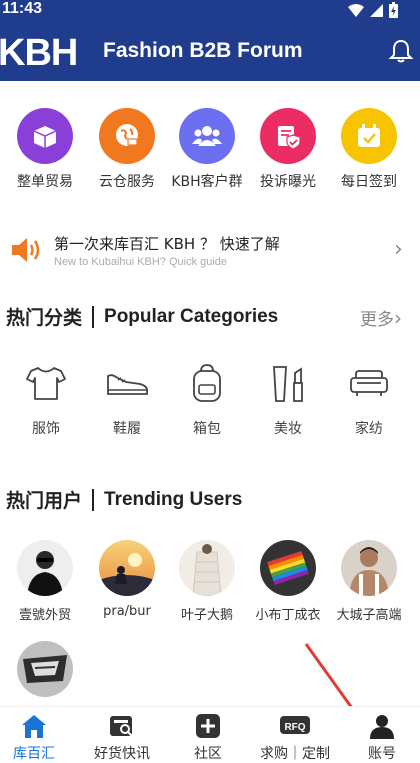  I want to click on category-shoes: 鞋履, so click(127, 400).